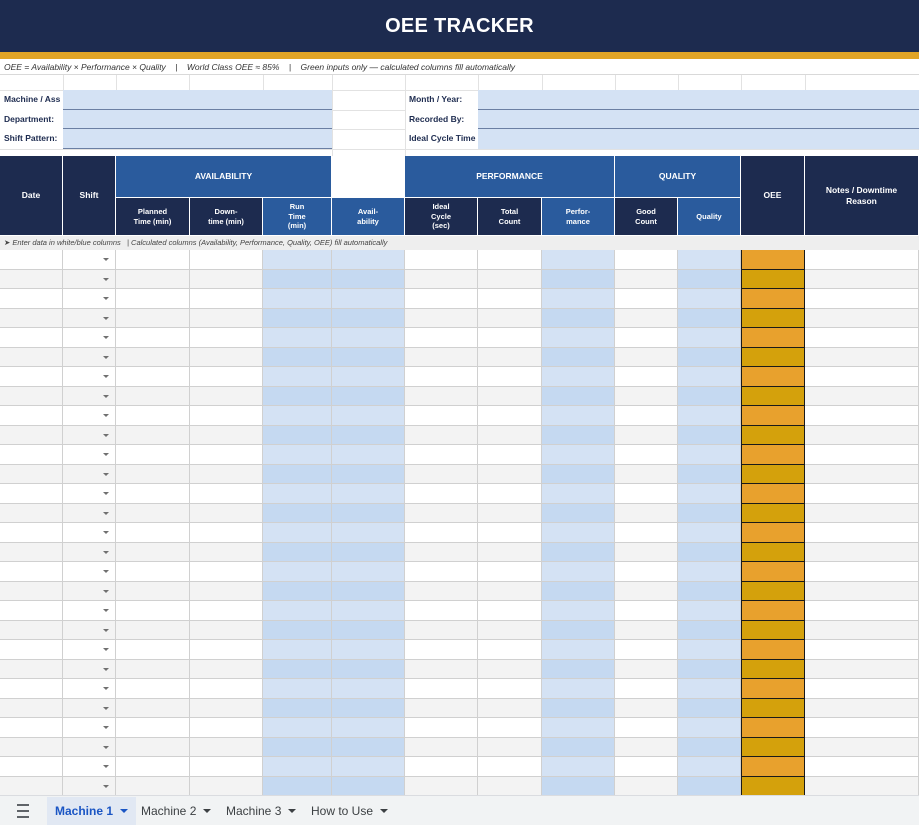 The image size is (919, 825). What do you see at coordinates (698, 139) in the screenshot?
I see `ideal-cycle-field` at bounding box center [698, 139].